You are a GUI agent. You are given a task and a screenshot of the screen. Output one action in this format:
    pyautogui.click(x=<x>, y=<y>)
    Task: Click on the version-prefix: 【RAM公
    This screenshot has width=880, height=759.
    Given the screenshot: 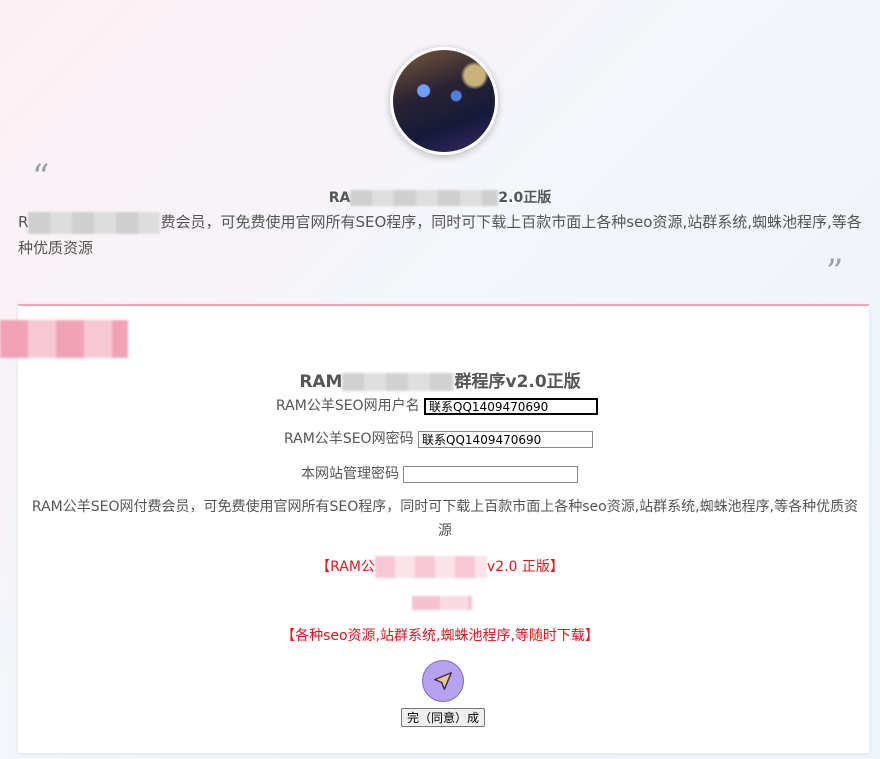 What is the action you would take?
    pyautogui.click(x=345, y=567)
    